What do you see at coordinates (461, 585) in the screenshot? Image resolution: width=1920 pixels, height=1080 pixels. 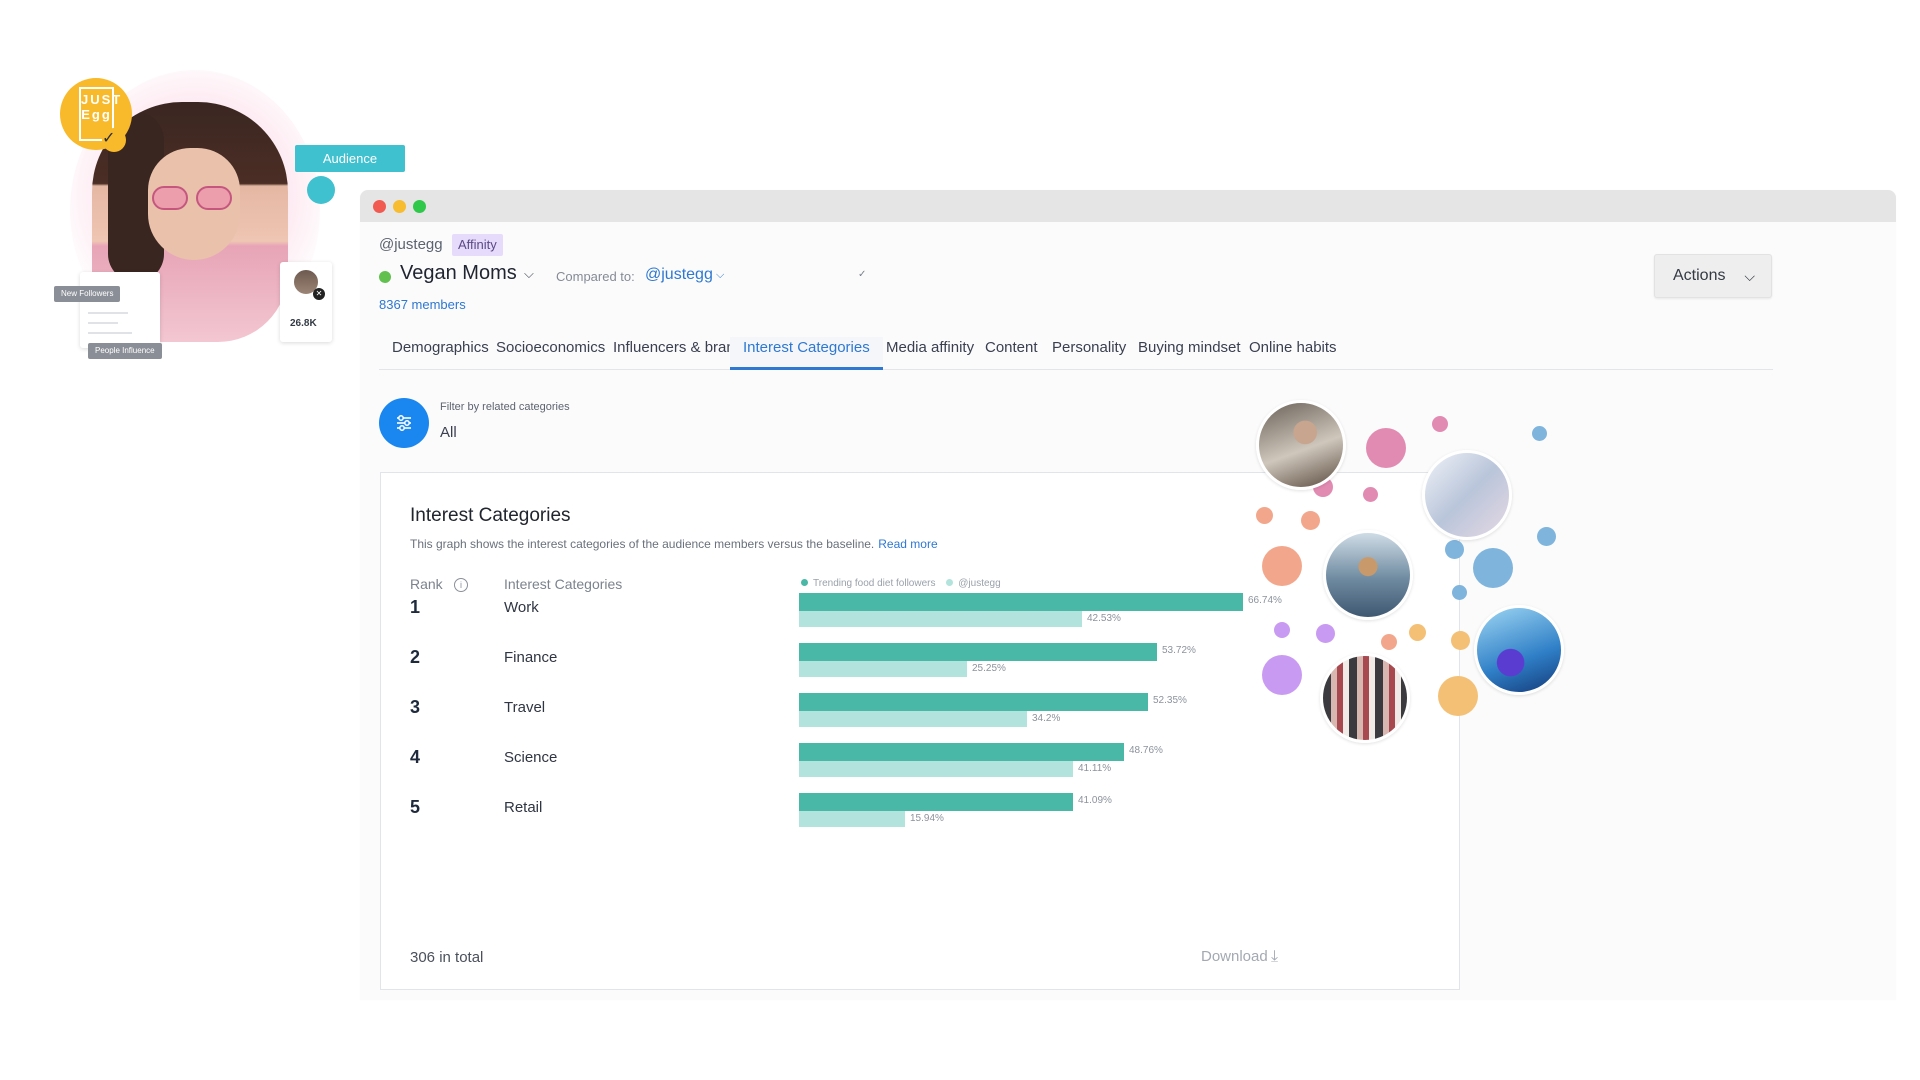 I see `info-icon: i` at bounding box center [461, 585].